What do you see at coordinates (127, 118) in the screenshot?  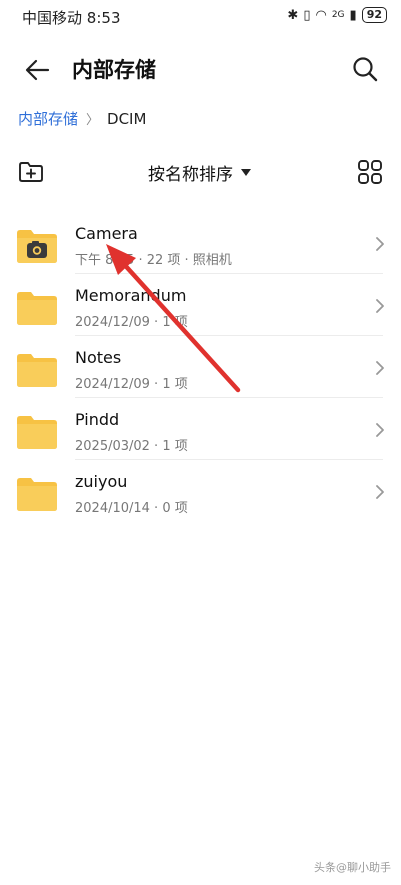 I see `breadcrumb-current: DCIM` at bounding box center [127, 118].